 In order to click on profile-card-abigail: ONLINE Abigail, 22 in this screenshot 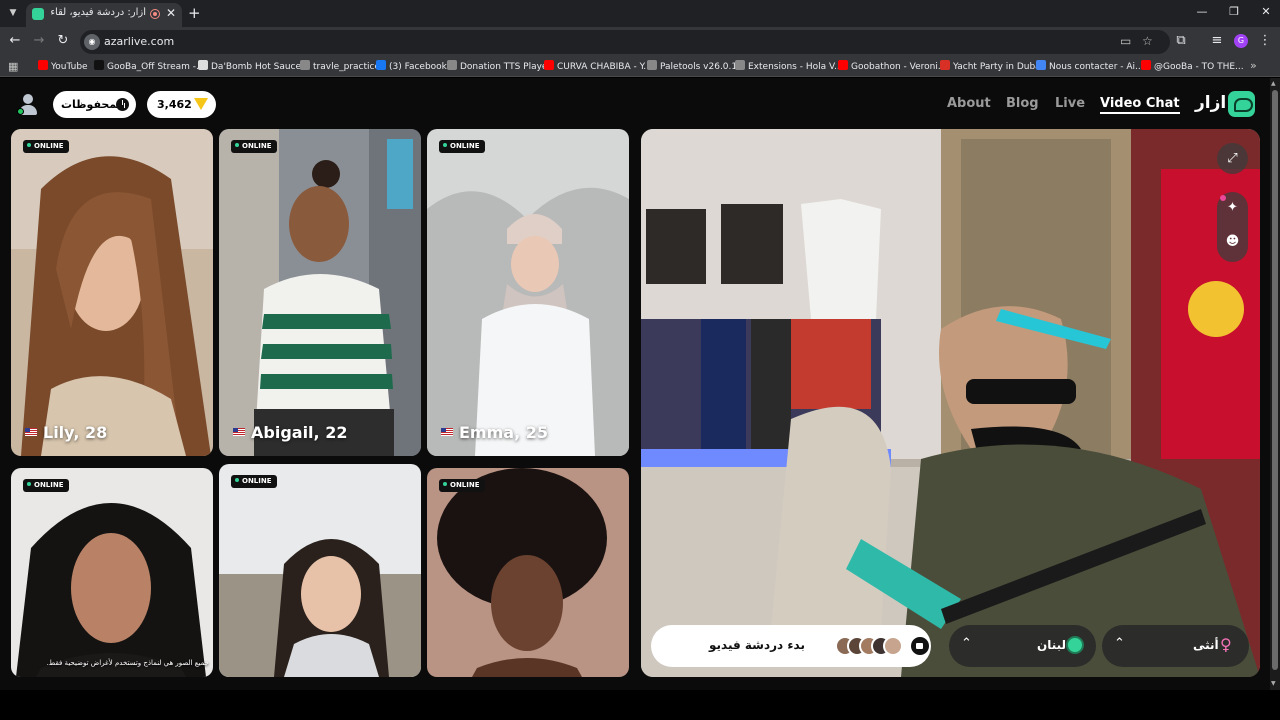, I will do `click(320, 292)`.